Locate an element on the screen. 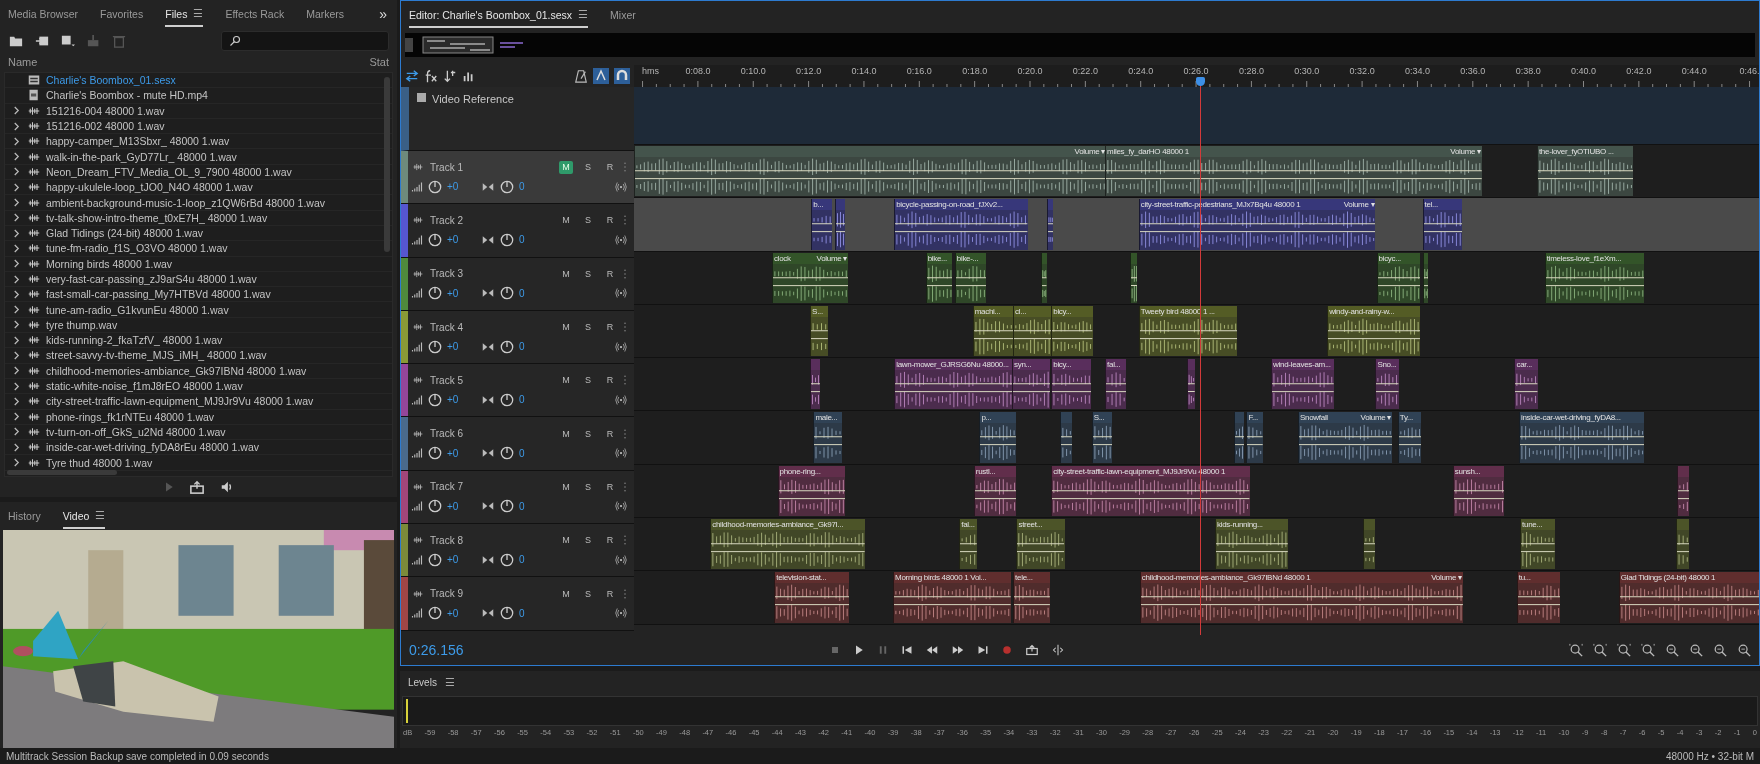 This screenshot has height=764, width=1760. switch-icon is located at coordinates (412, 76).